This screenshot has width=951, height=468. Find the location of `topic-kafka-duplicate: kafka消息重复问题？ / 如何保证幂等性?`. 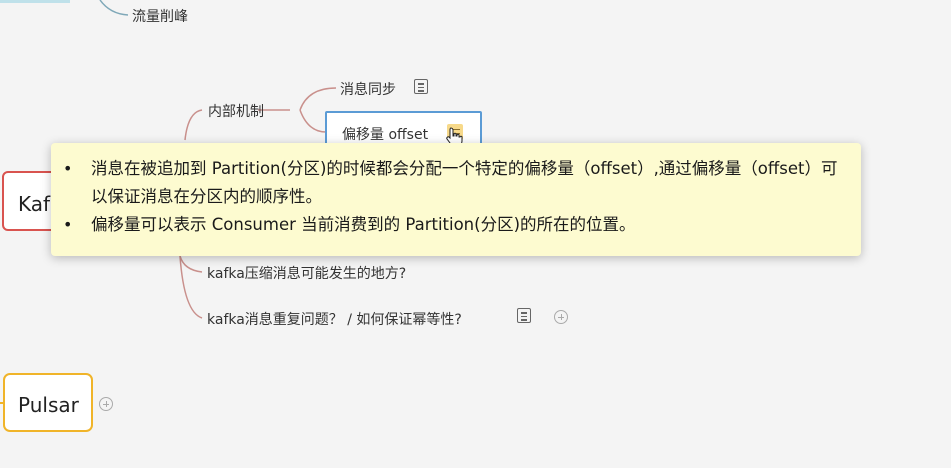

topic-kafka-duplicate: kafka消息重复问题？ / 如何保证幂等性? is located at coordinates (334, 319).